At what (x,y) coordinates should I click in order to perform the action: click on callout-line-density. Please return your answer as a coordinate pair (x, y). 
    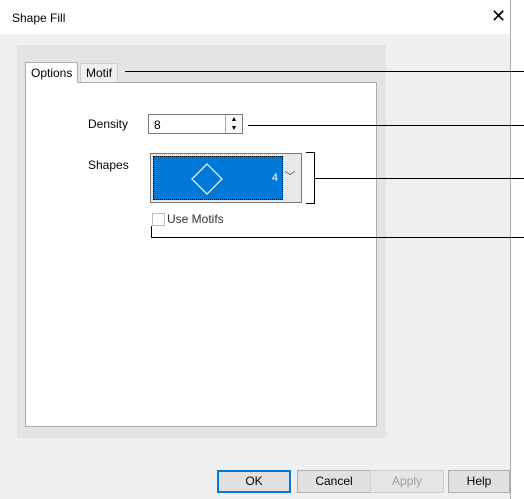
    Looking at the image, I should click on (386, 125).